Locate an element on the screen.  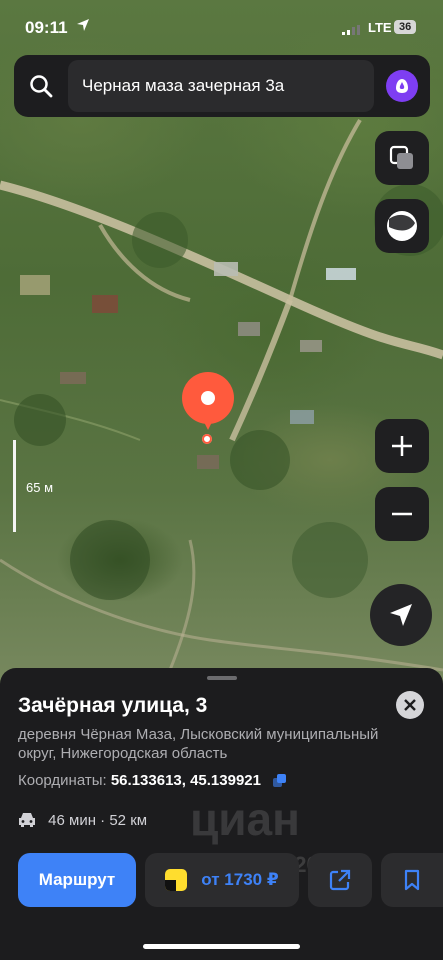
pin-target-dot is located at coordinates (207, 439).